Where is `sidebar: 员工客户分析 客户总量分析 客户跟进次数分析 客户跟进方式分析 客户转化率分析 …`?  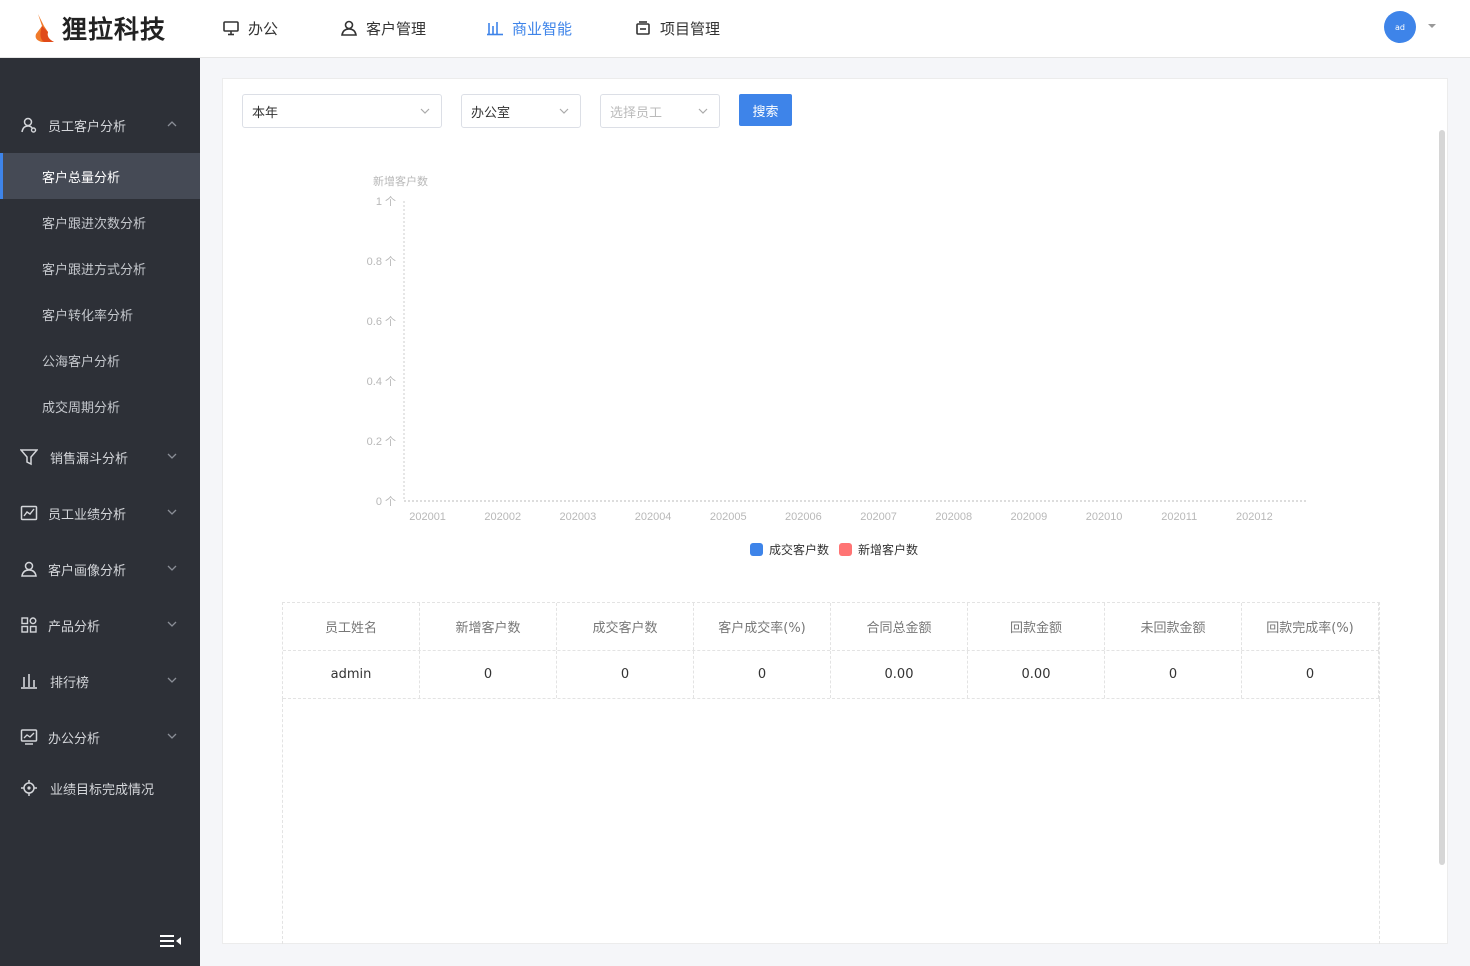 sidebar: 员工客户分析 客户总量分析 客户跟进次数分析 客户跟进方式分析 客户转化率分析 … is located at coordinates (100, 512).